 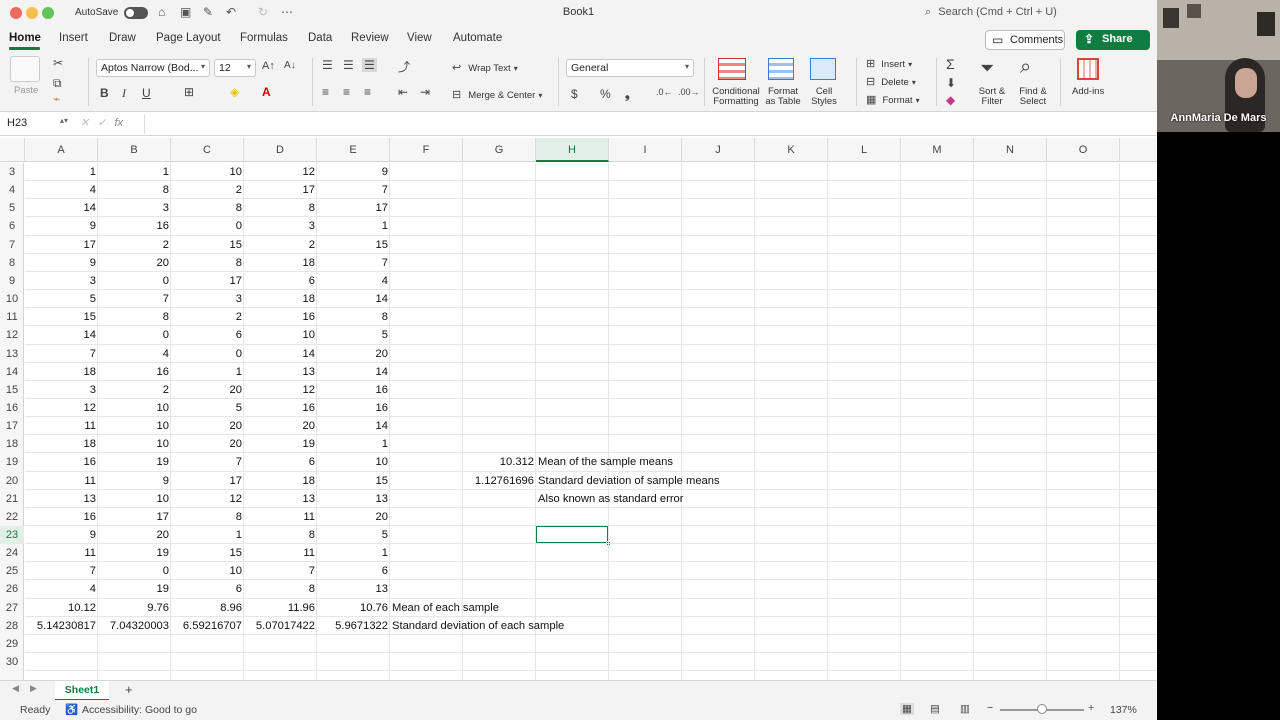 I want to click on cell-d5: 8, so click(x=280, y=208).